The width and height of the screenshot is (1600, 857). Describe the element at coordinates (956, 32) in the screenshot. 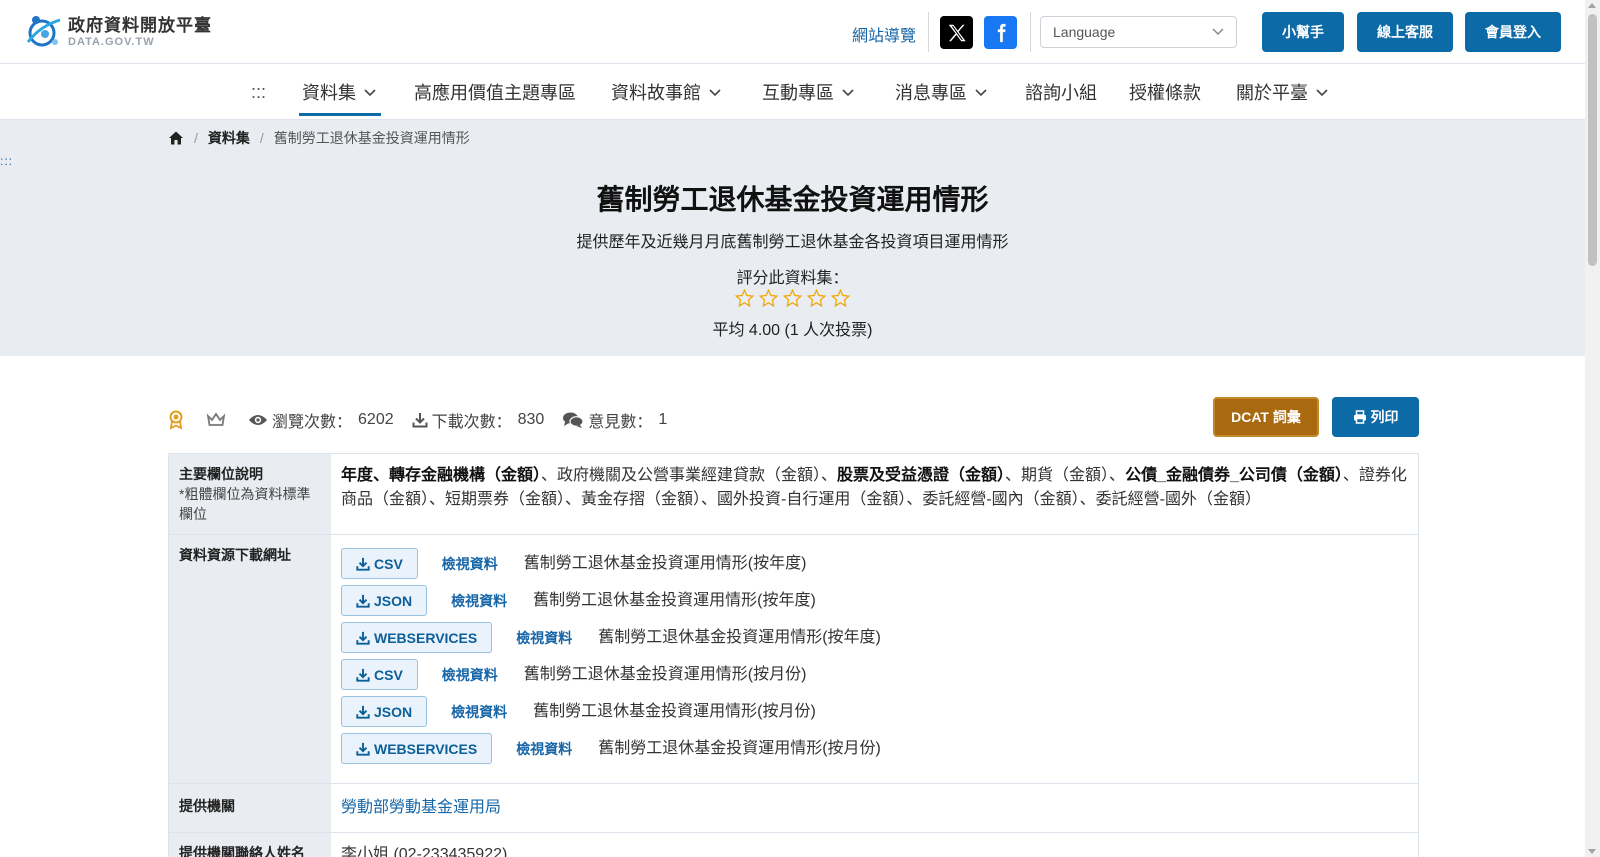

I see `x-twitter-icon` at that location.